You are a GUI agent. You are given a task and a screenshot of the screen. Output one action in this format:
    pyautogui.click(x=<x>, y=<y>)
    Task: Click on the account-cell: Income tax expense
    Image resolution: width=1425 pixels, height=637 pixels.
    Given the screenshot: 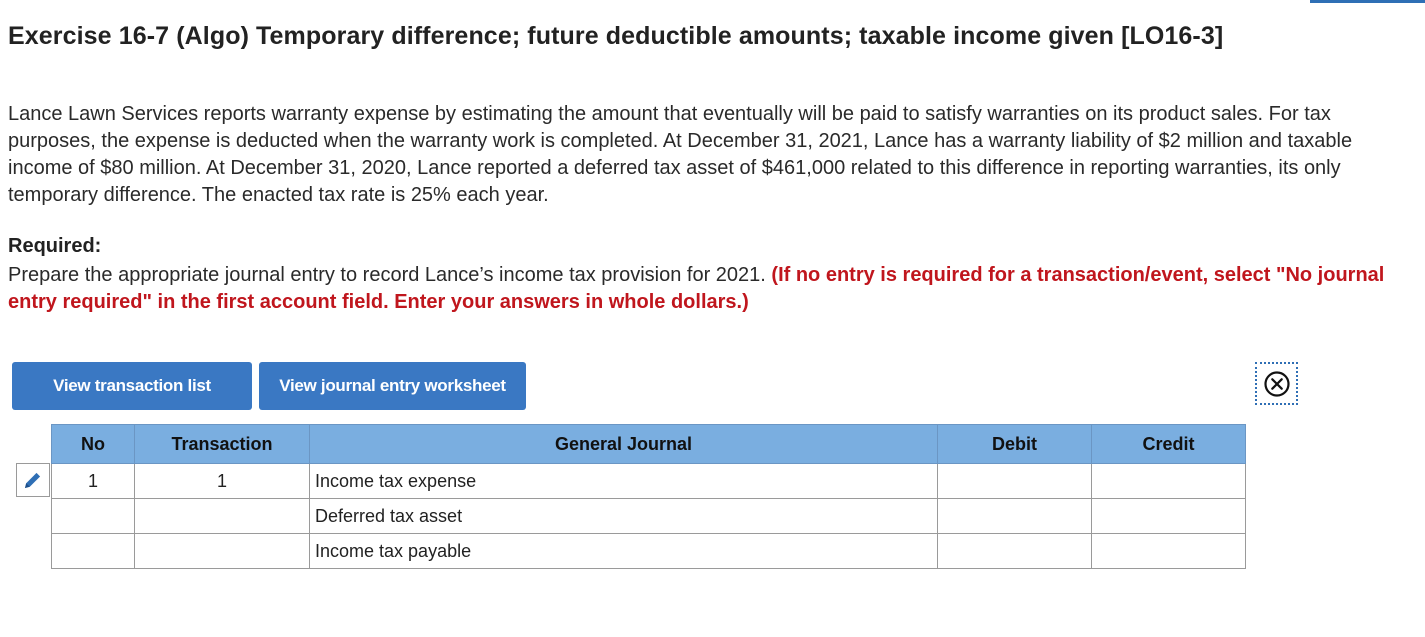 What is the action you would take?
    pyautogui.click(x=623, y=481)
    